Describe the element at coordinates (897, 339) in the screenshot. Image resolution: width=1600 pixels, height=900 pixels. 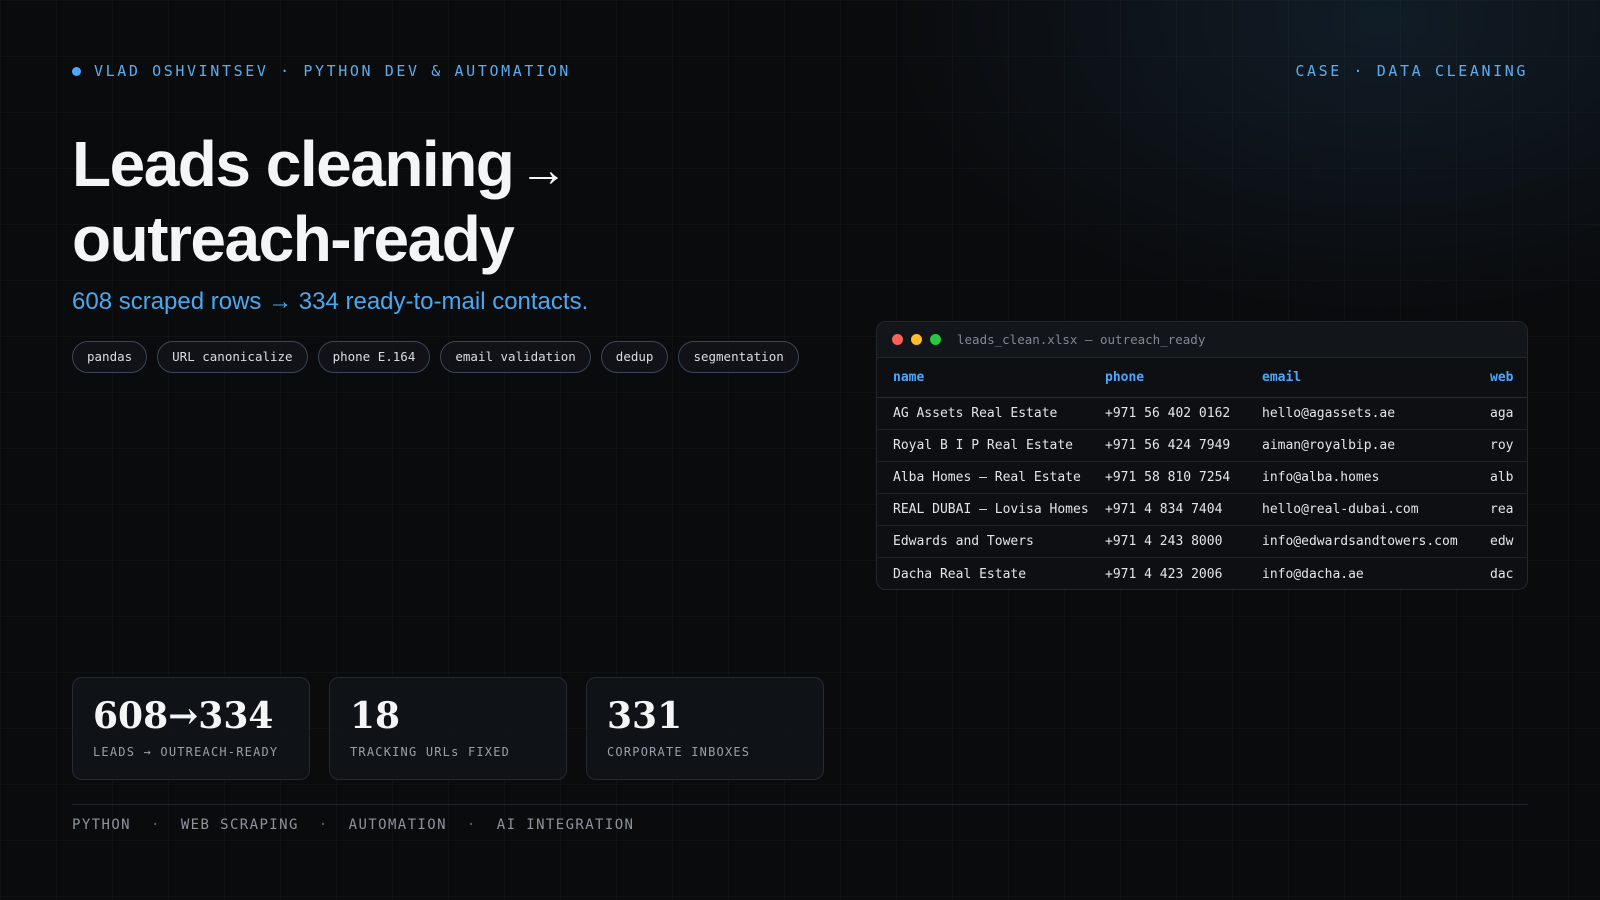
I see `close-dot-icon` at that location.